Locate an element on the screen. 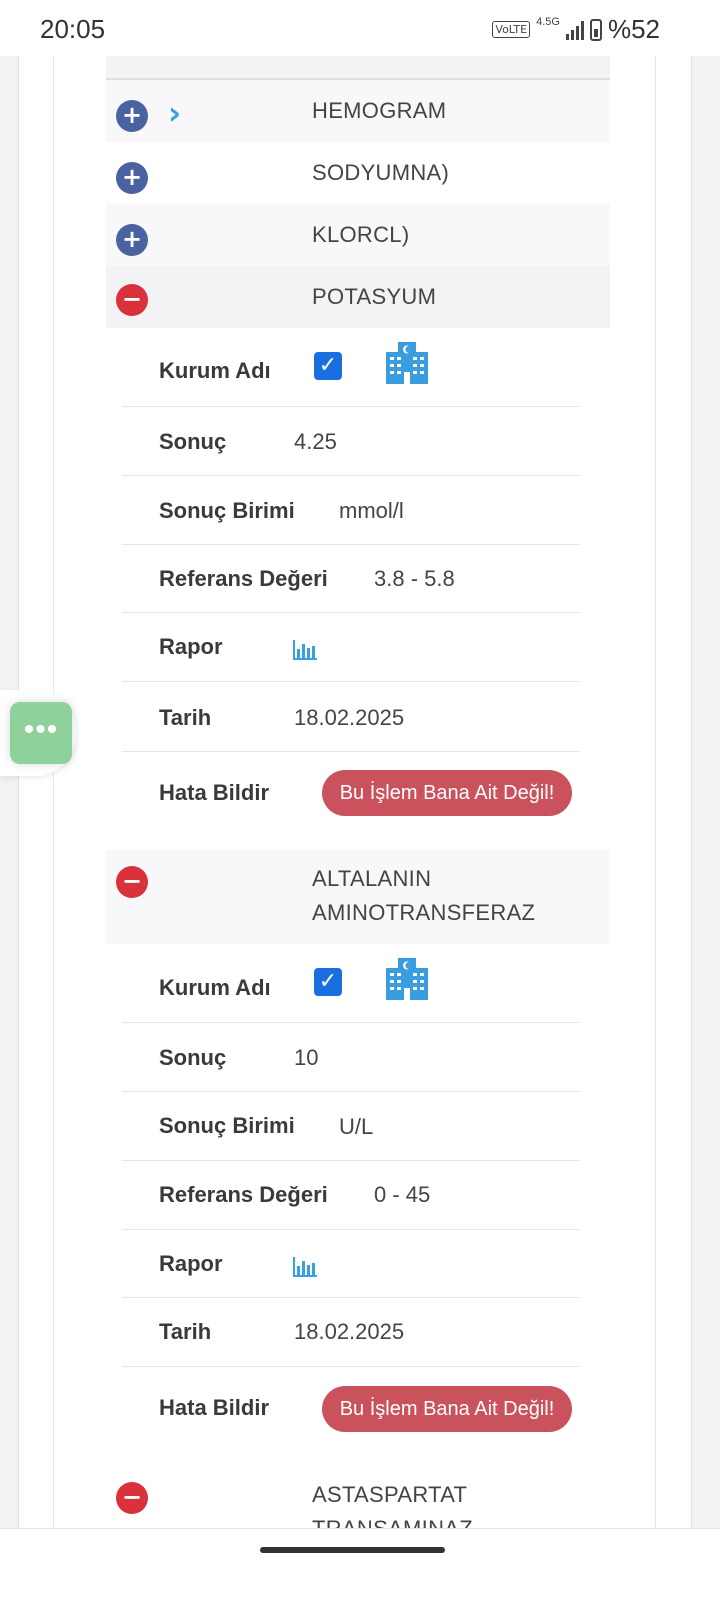 Image resolution: width=720 pixels, height=1601 pixels. test-row-klor: + KLORCL) is located at coordinates (358, 235).